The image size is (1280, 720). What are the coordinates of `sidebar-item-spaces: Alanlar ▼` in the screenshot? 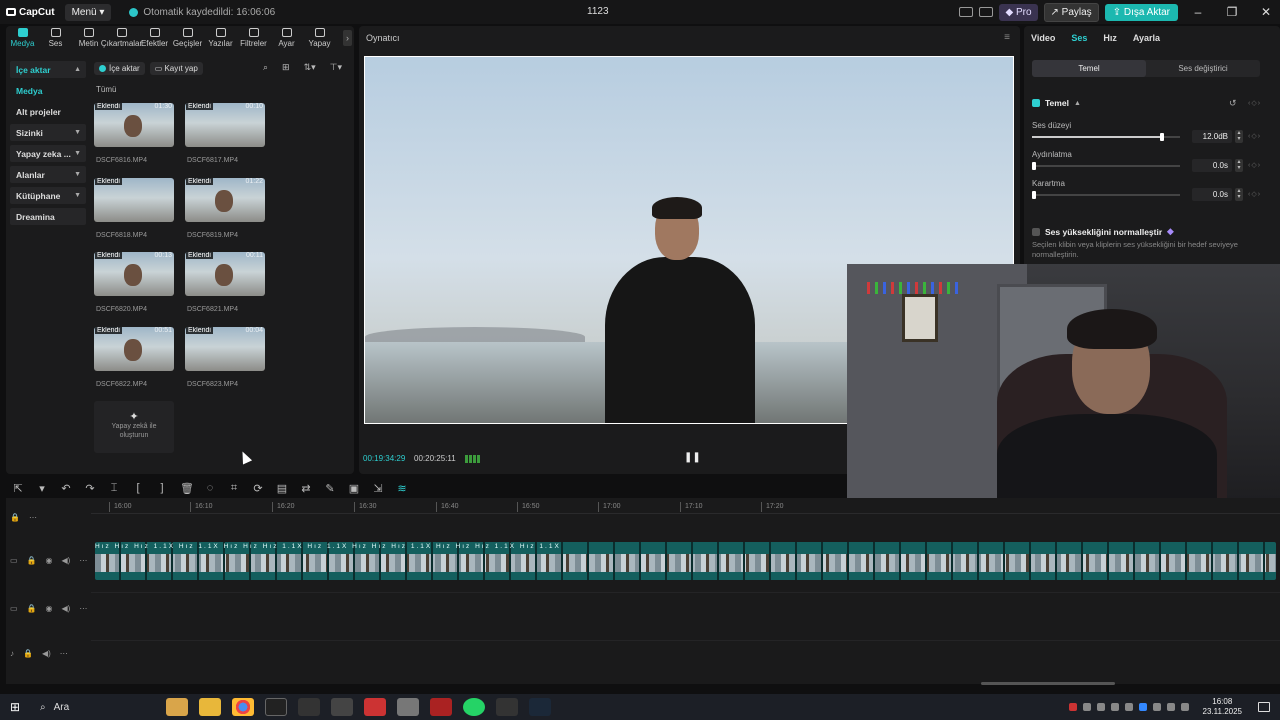 It's located at (48, 174).